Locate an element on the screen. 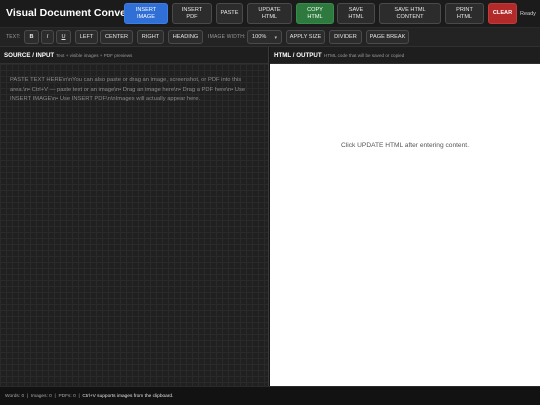 The height and width of the screenshot is (405, 540). align-right-button: RIGHT is located at coordinates (150, 37).